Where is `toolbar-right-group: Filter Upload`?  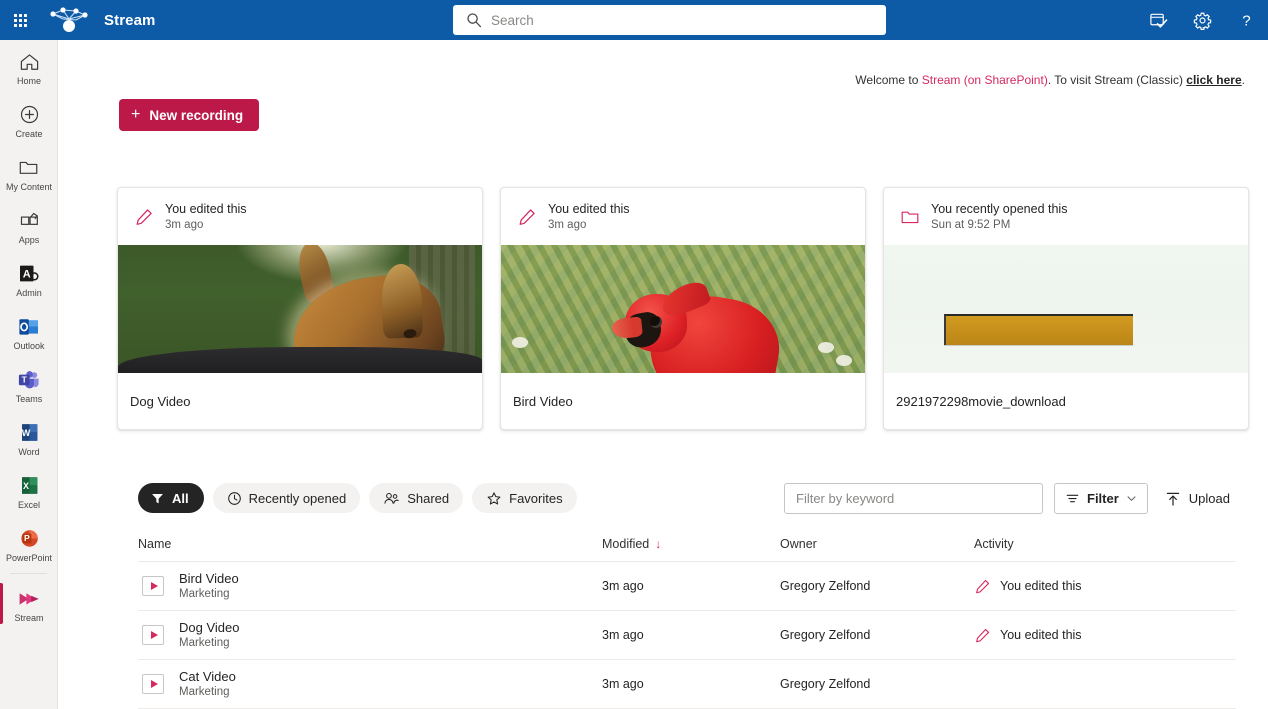 toolbar-right-group: Filter Upload is located at coordinates (1010, 498).